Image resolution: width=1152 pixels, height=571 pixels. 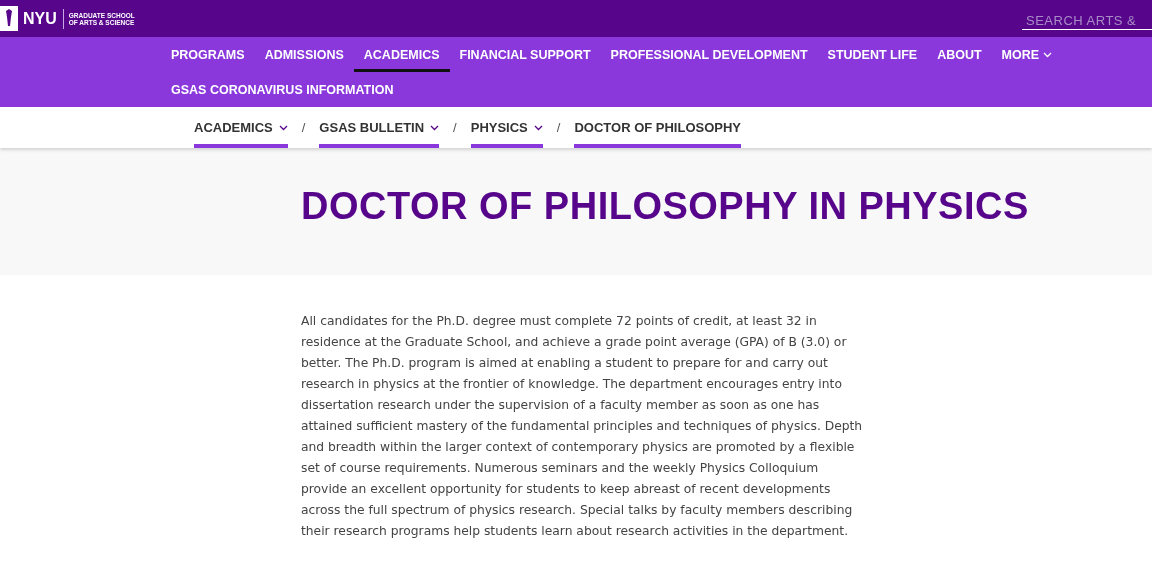 I want to click on nav-link: PROFESSIONAL DEVELOPMENT, so click(x=709, y=54).